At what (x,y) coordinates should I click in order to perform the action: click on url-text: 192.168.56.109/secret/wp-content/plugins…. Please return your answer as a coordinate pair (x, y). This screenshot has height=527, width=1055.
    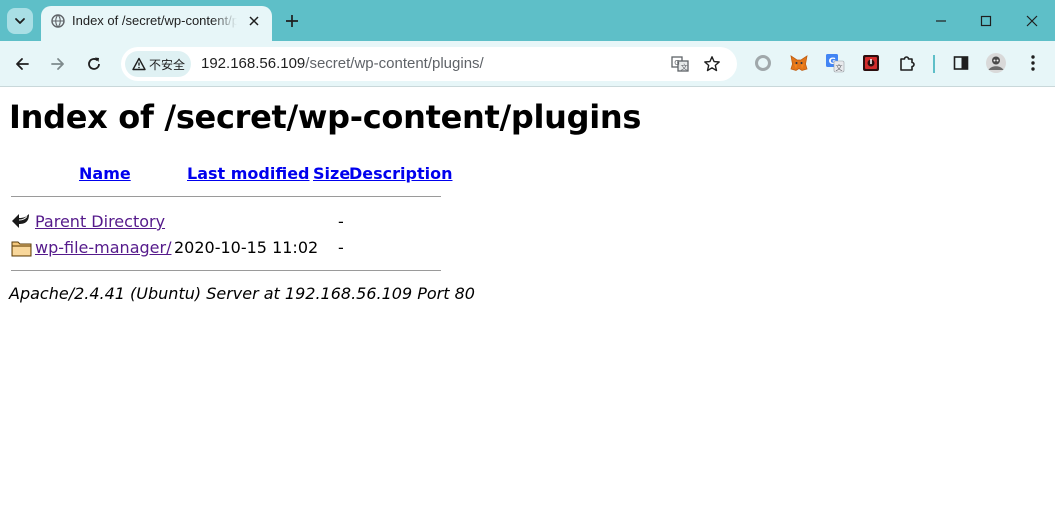
    Looking at the image, I should click on (342, 63).